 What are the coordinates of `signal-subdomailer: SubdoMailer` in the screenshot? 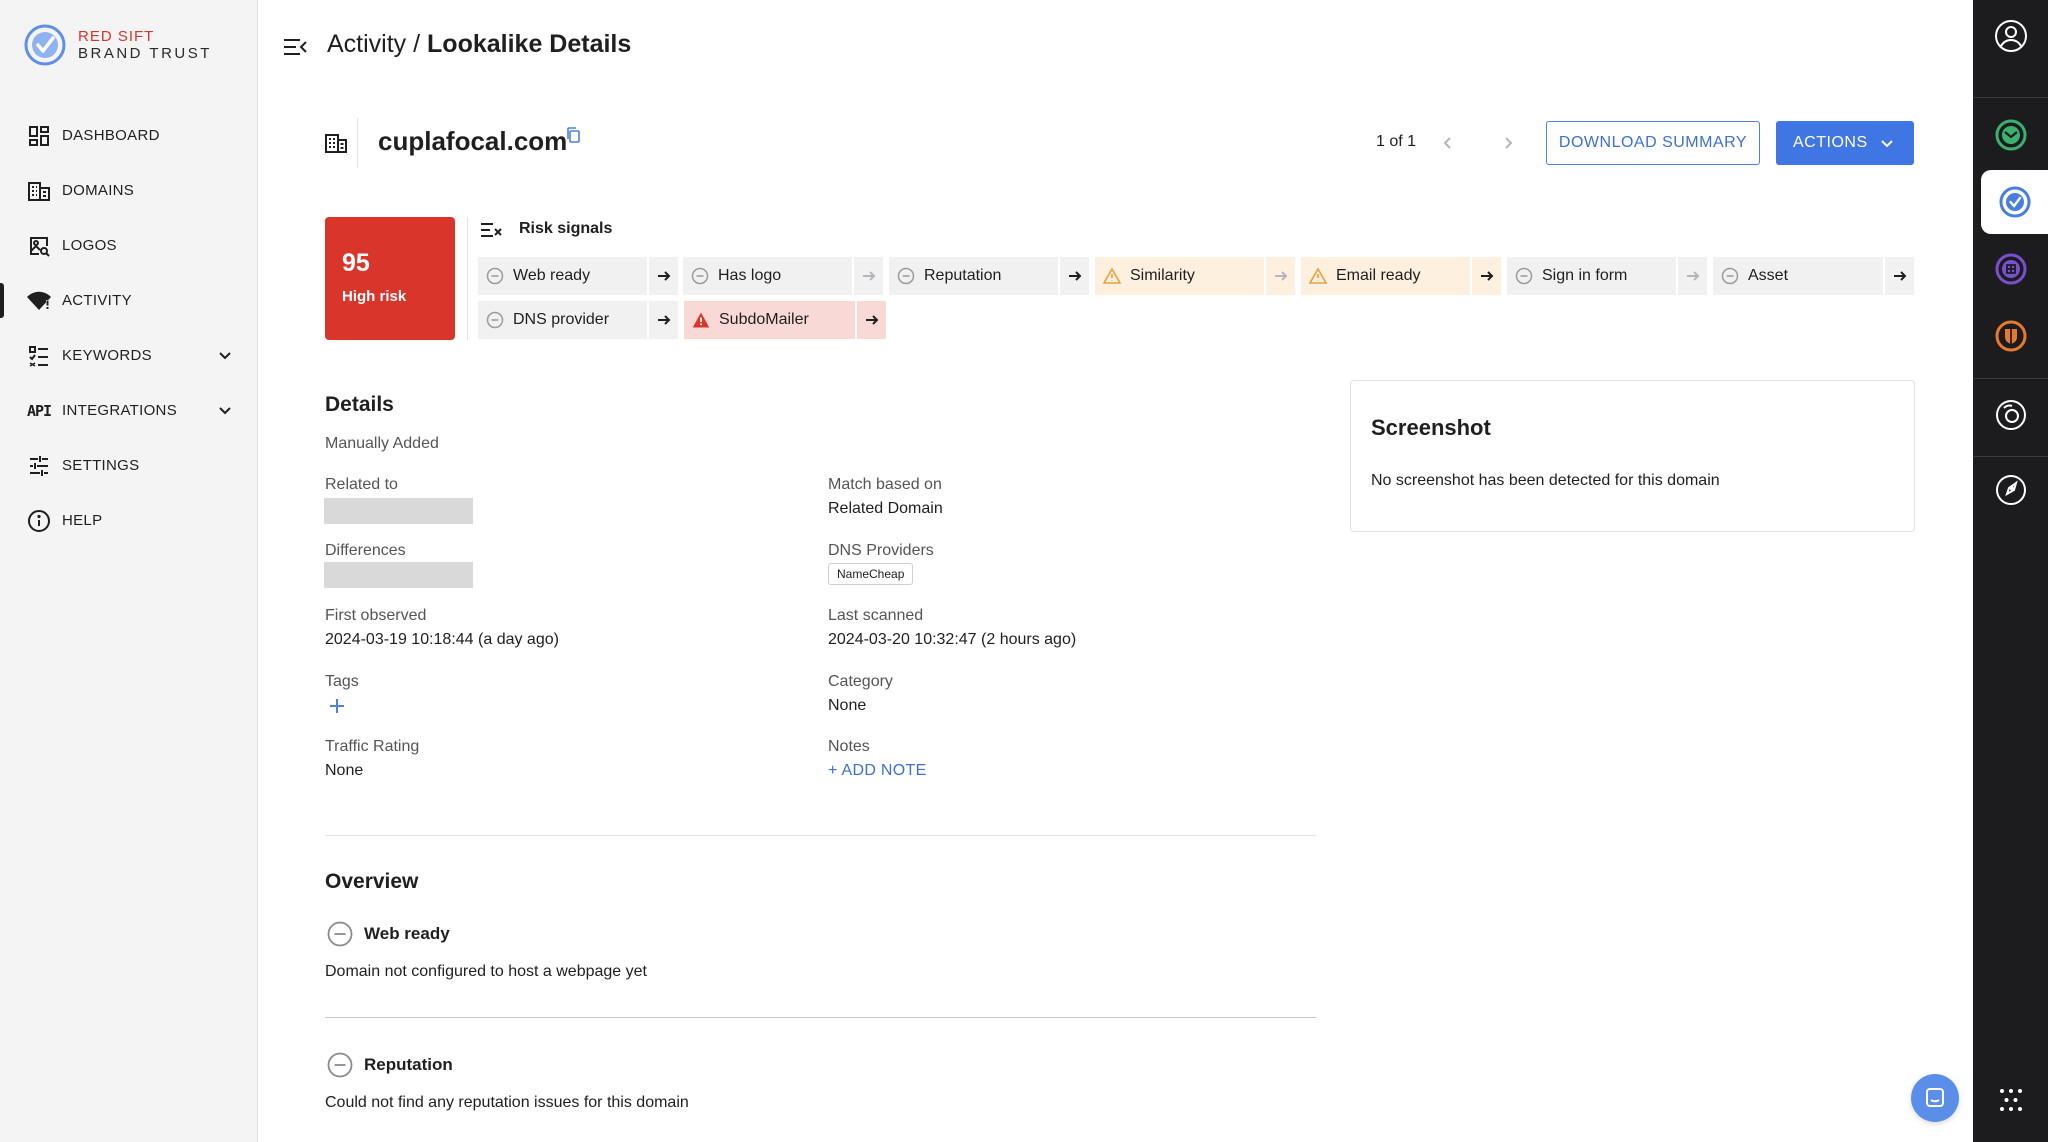 It's located at (785, 320).